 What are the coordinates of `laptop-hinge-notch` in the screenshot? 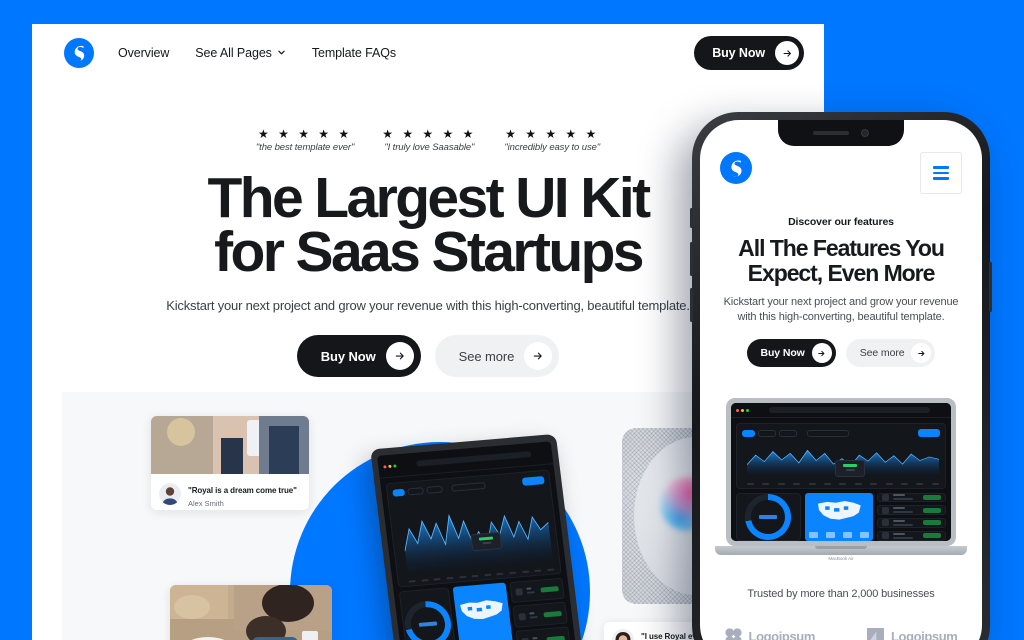 It's located at (841, 547).